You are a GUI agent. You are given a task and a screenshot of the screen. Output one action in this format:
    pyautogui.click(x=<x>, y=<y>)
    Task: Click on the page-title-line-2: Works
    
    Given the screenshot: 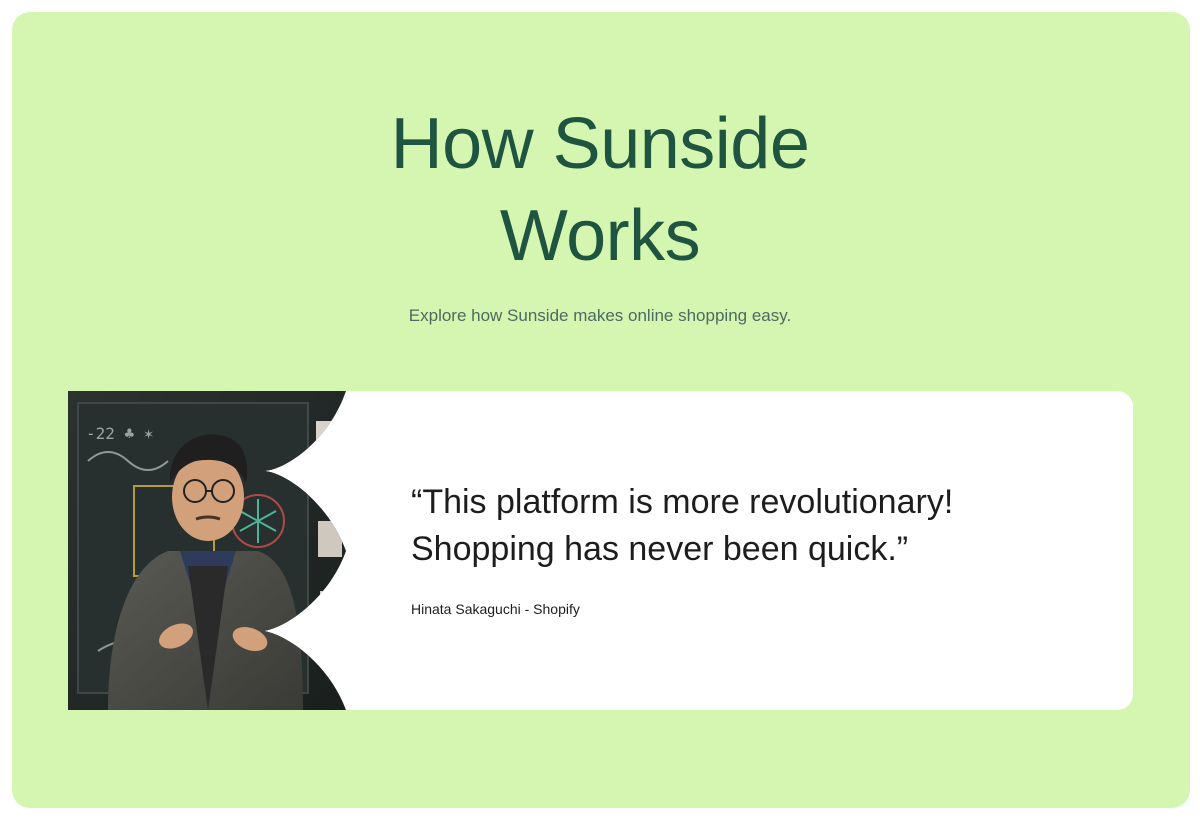 What is the action you would take?
    pyautogui.click(x=600, y=236)
    